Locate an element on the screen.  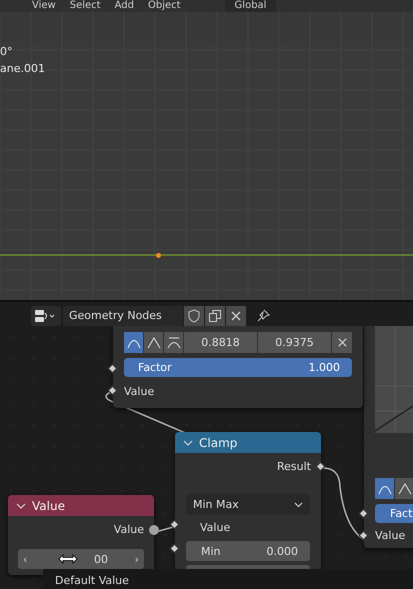
menu-item: View is located at coordinates (44, 6).